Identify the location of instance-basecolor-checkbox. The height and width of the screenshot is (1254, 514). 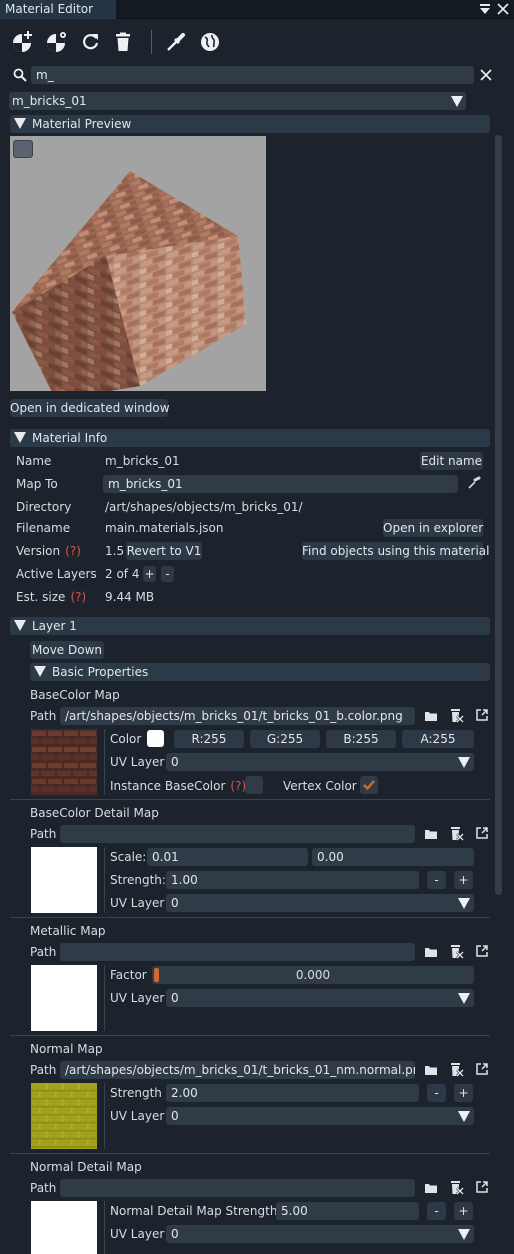
(254, 785).